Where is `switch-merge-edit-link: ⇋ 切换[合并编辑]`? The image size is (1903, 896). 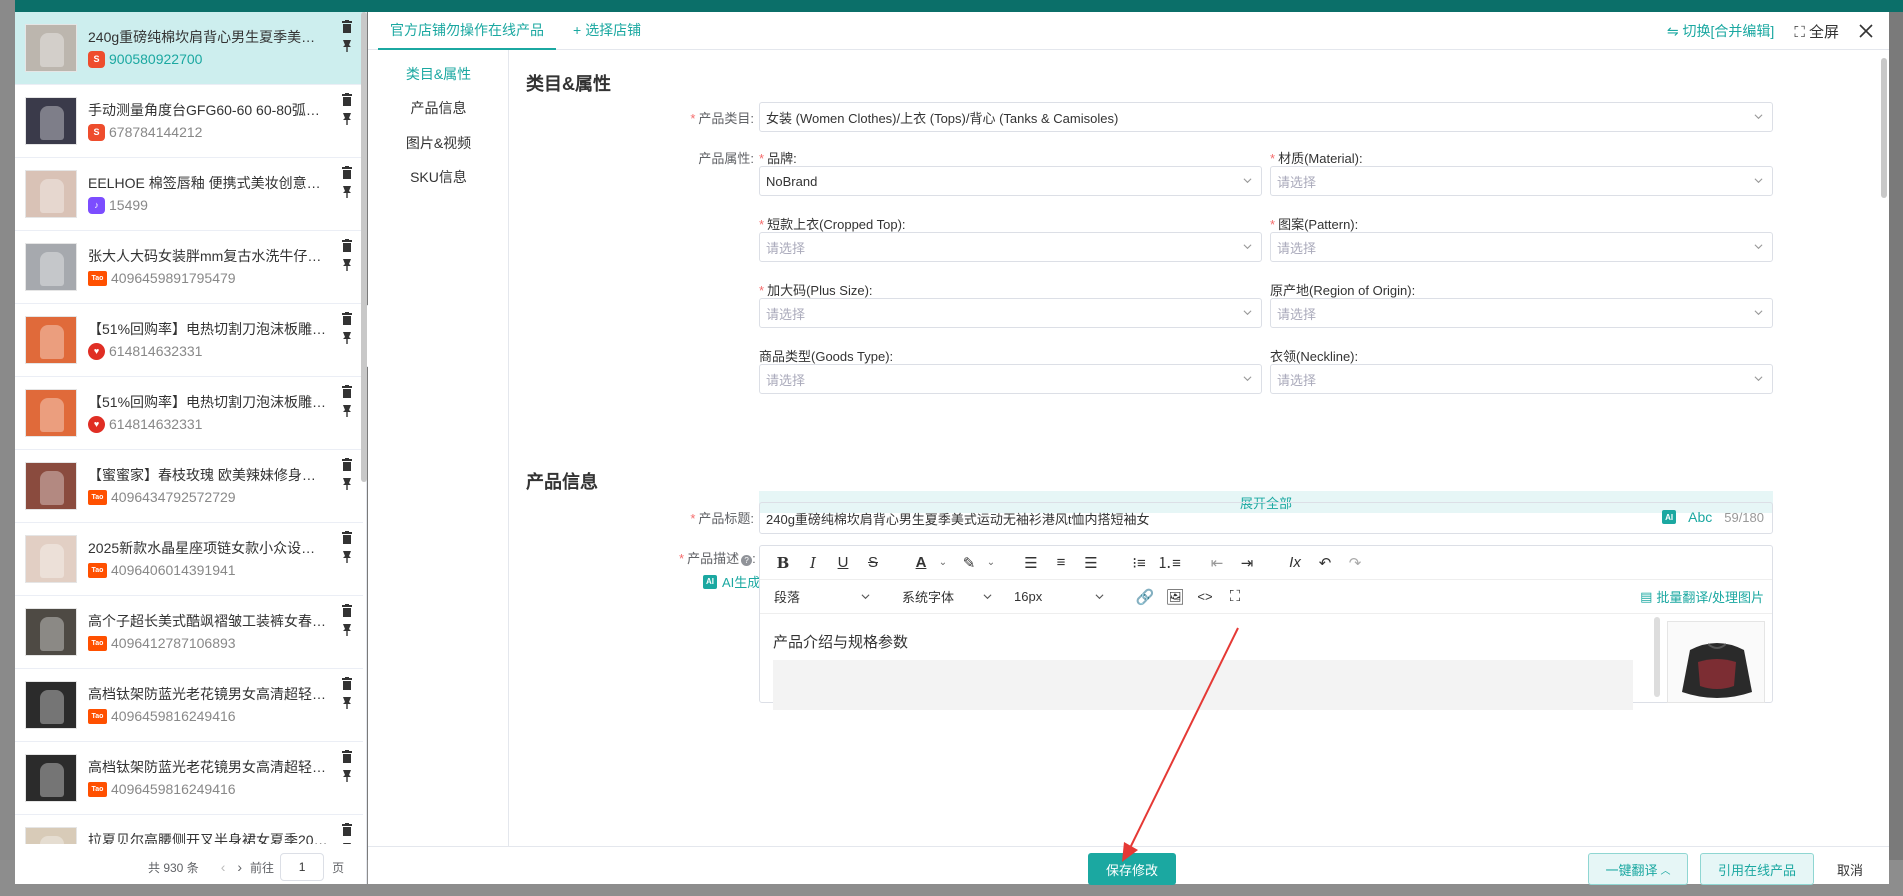
switch-merge-edit-link: ⇋ 切换[合并编辑] is located at coordinates (1720, 31).